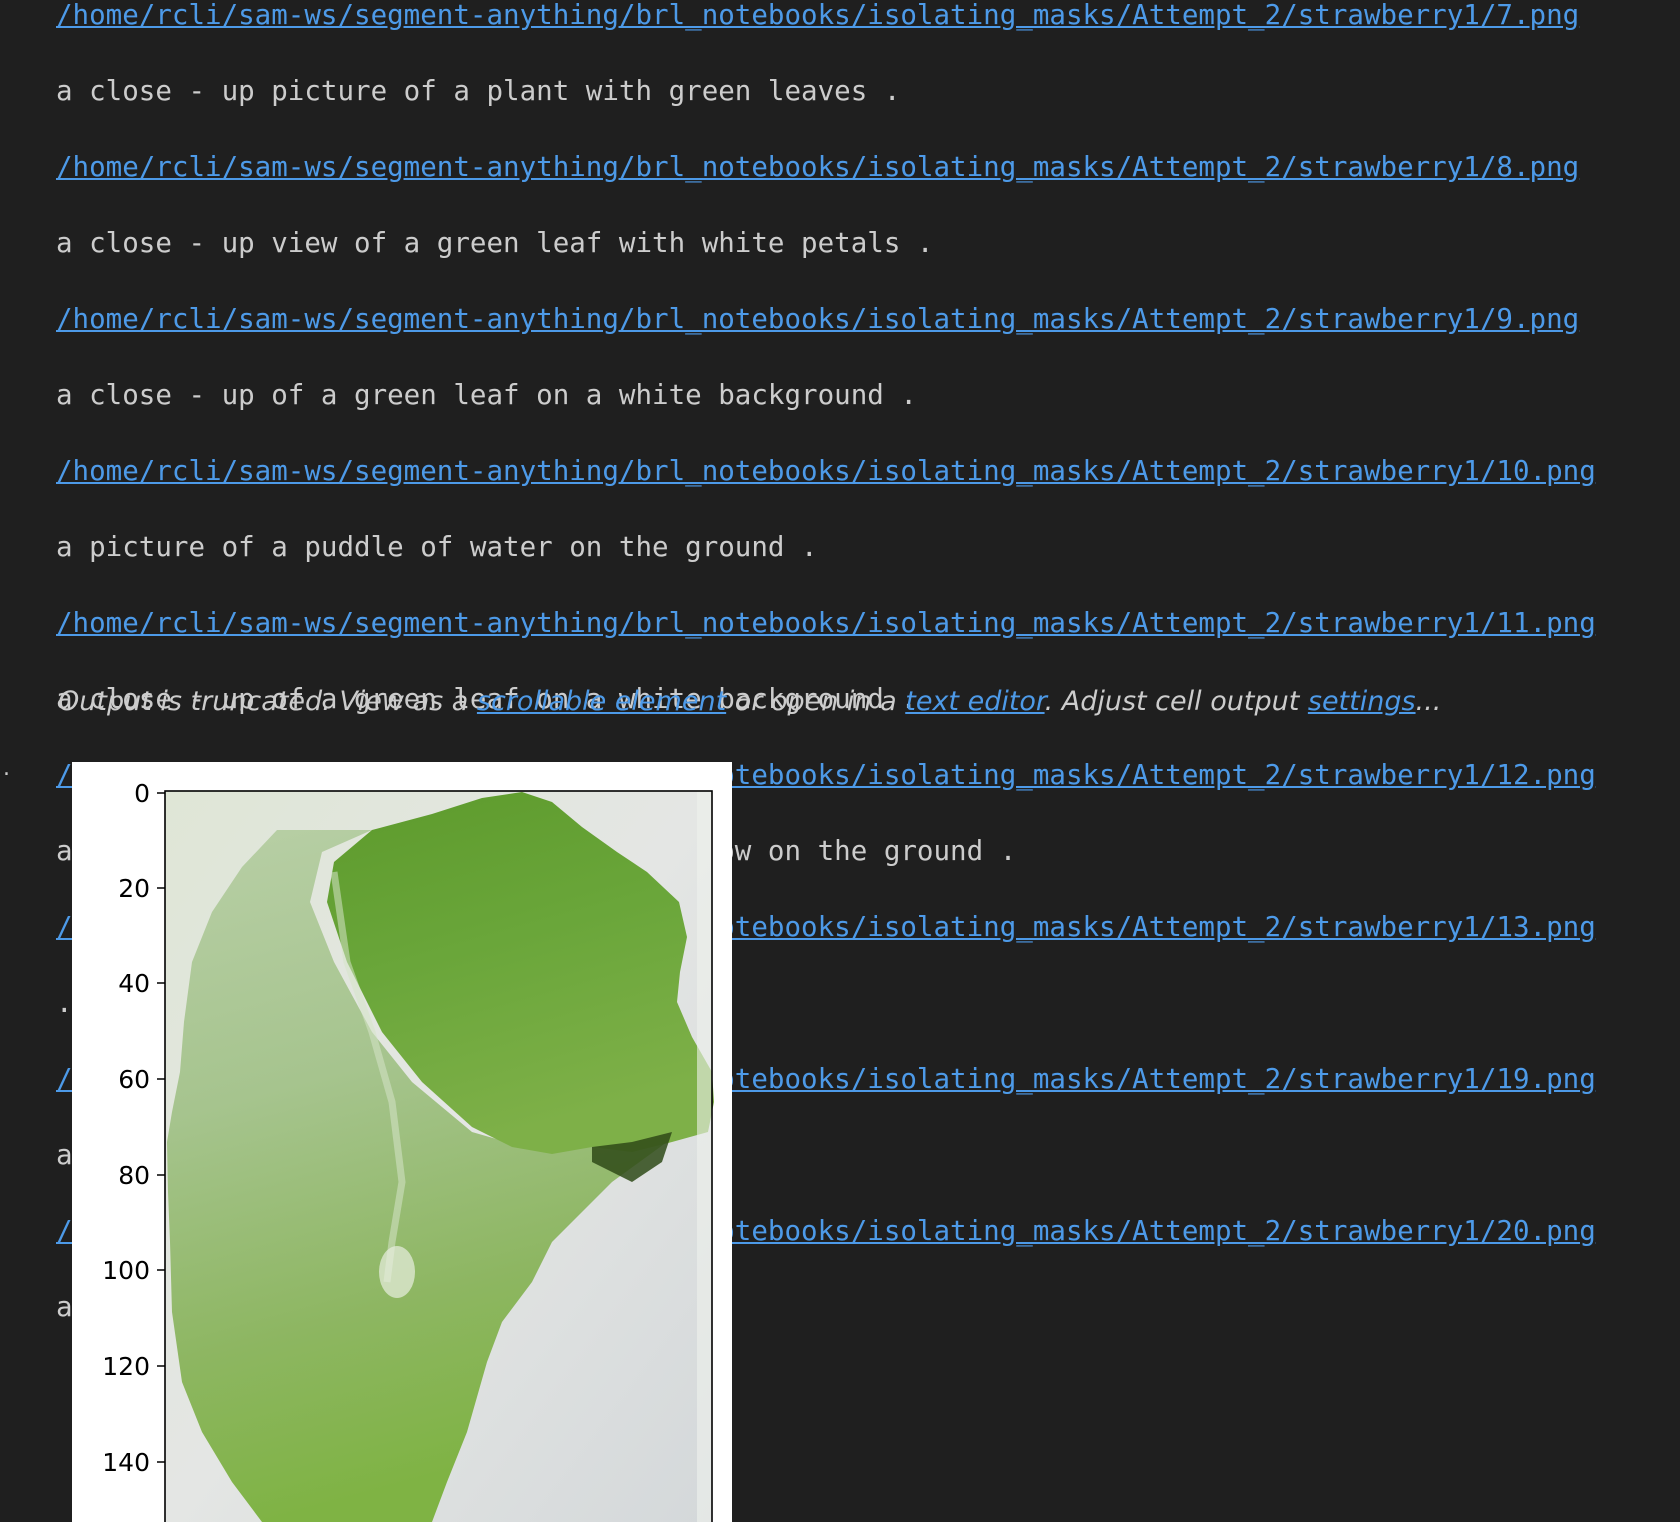 Image resolution: width=1680 pixels, height=1522 pixels. What do you see at coordinates (126, 1366) in the screenshot?
I see `y-tick-label-120: 120` at bounding box center [126, 1366].